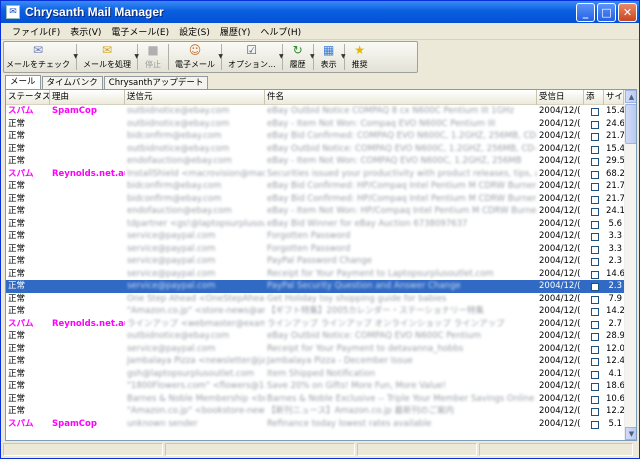 The image size is (640, 459). I want to click on column-subject: 件名, so click(401, 97).